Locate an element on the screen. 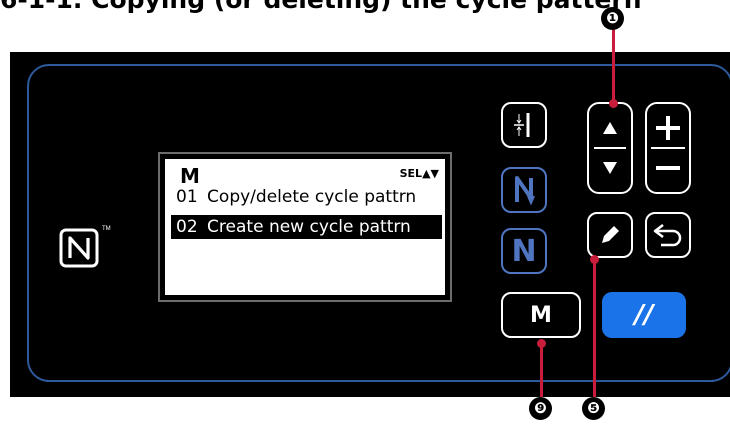 The height and width of the screenshot is (425, 730). lcd-list-item: 01 Copy/delete cycle pattrn is located at coordinates (296, 197).